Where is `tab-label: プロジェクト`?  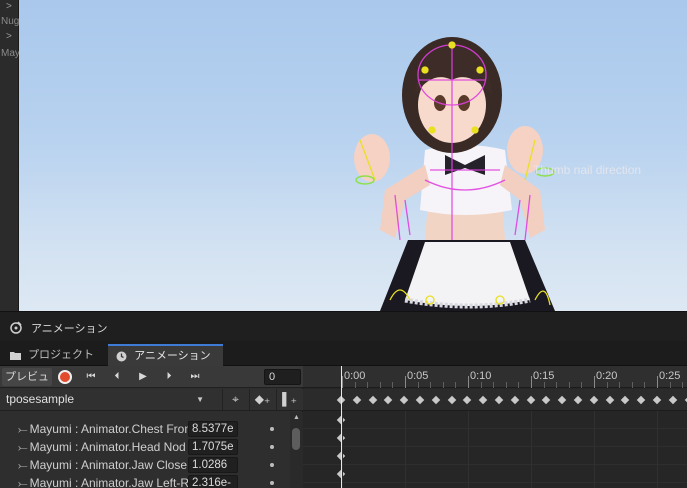 tab-label: プロジェクト is located at coordinates (61, 355).